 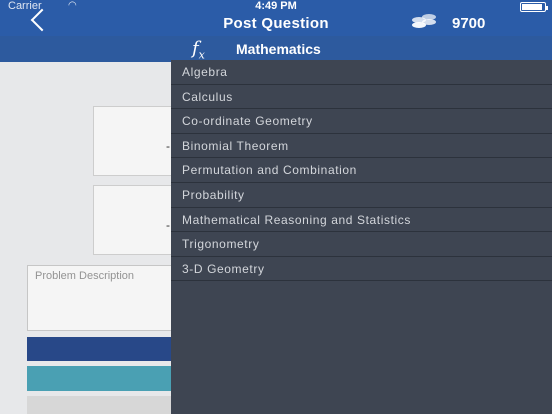 I want to click on status-time: 4:49 PM, so click(x=276, y=6).